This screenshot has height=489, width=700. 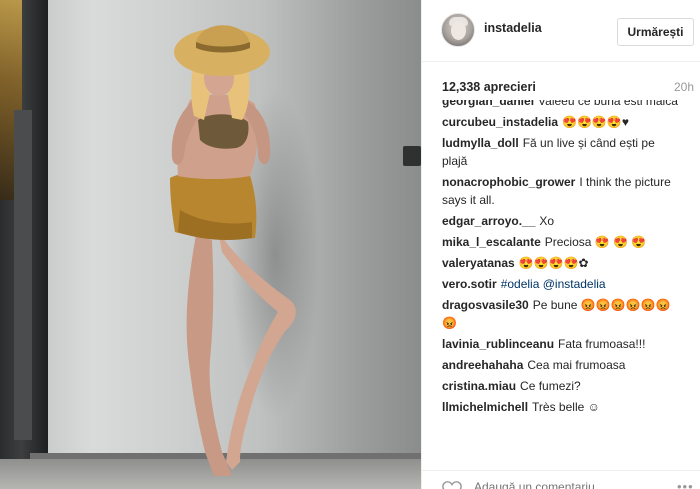 What do you see at coordinates (547, 221) in the screenshot?
I see `comment-text: Xo` at bounding box center [547, 221].